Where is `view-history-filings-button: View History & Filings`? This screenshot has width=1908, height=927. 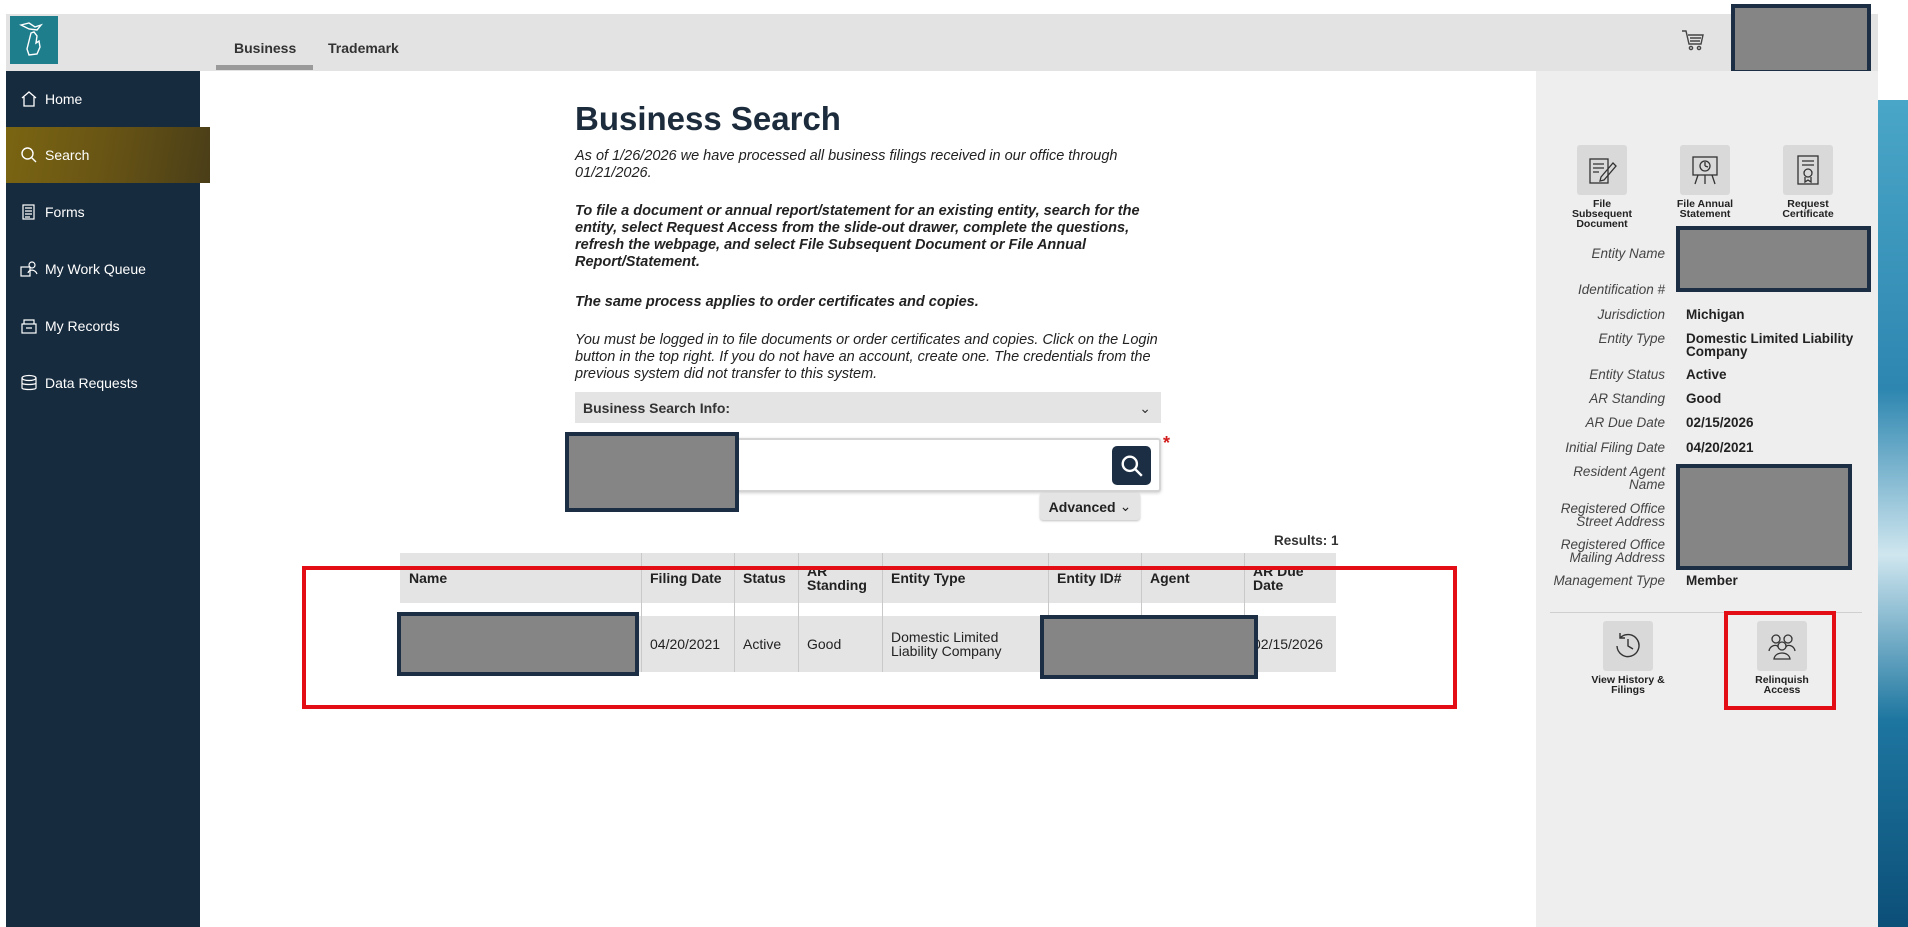
view-history-filings-button: View History & Filings is located at coordinates (1628, 658).